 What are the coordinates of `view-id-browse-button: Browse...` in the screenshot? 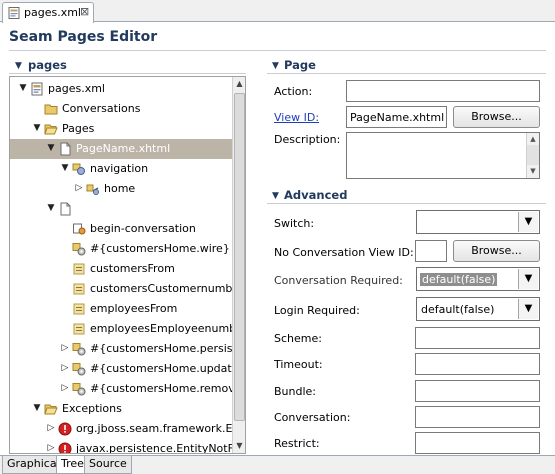 It's located at (496, 117).